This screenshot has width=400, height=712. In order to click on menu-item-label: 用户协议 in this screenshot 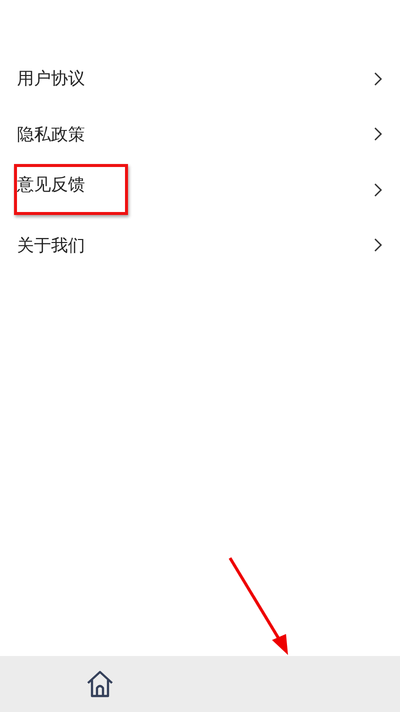, I will do `click(51, 79)`.